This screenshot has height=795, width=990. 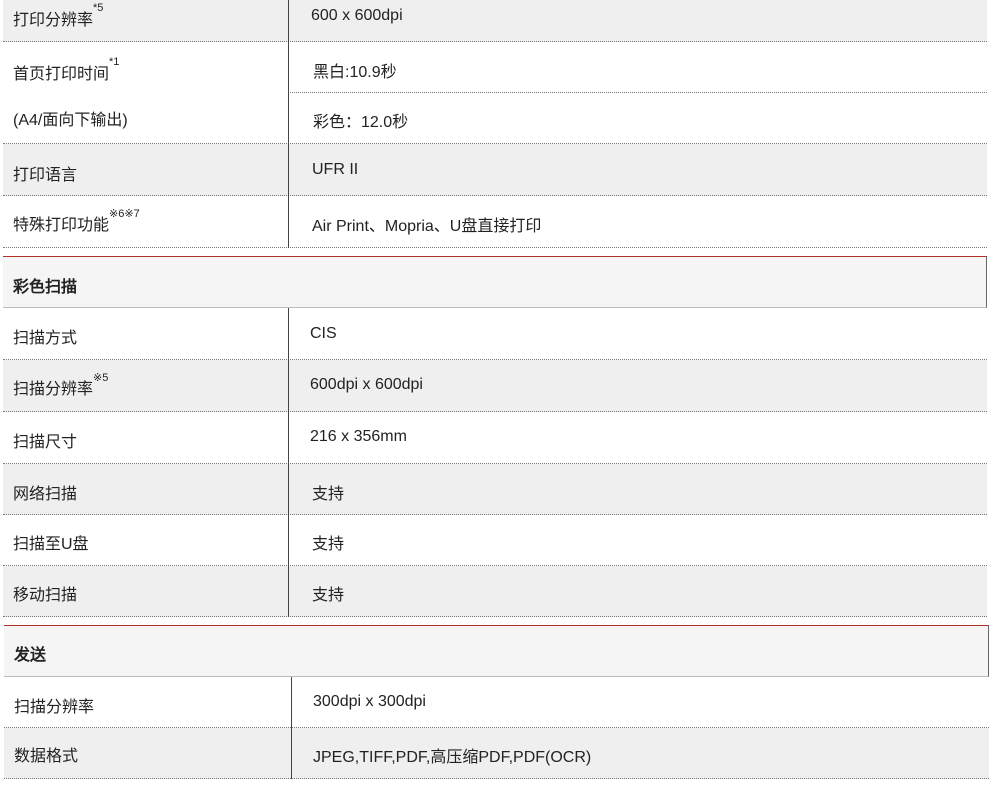 I want to click on spec-value-bw: 黑白:10.9秒, so click(x=355, y=72).